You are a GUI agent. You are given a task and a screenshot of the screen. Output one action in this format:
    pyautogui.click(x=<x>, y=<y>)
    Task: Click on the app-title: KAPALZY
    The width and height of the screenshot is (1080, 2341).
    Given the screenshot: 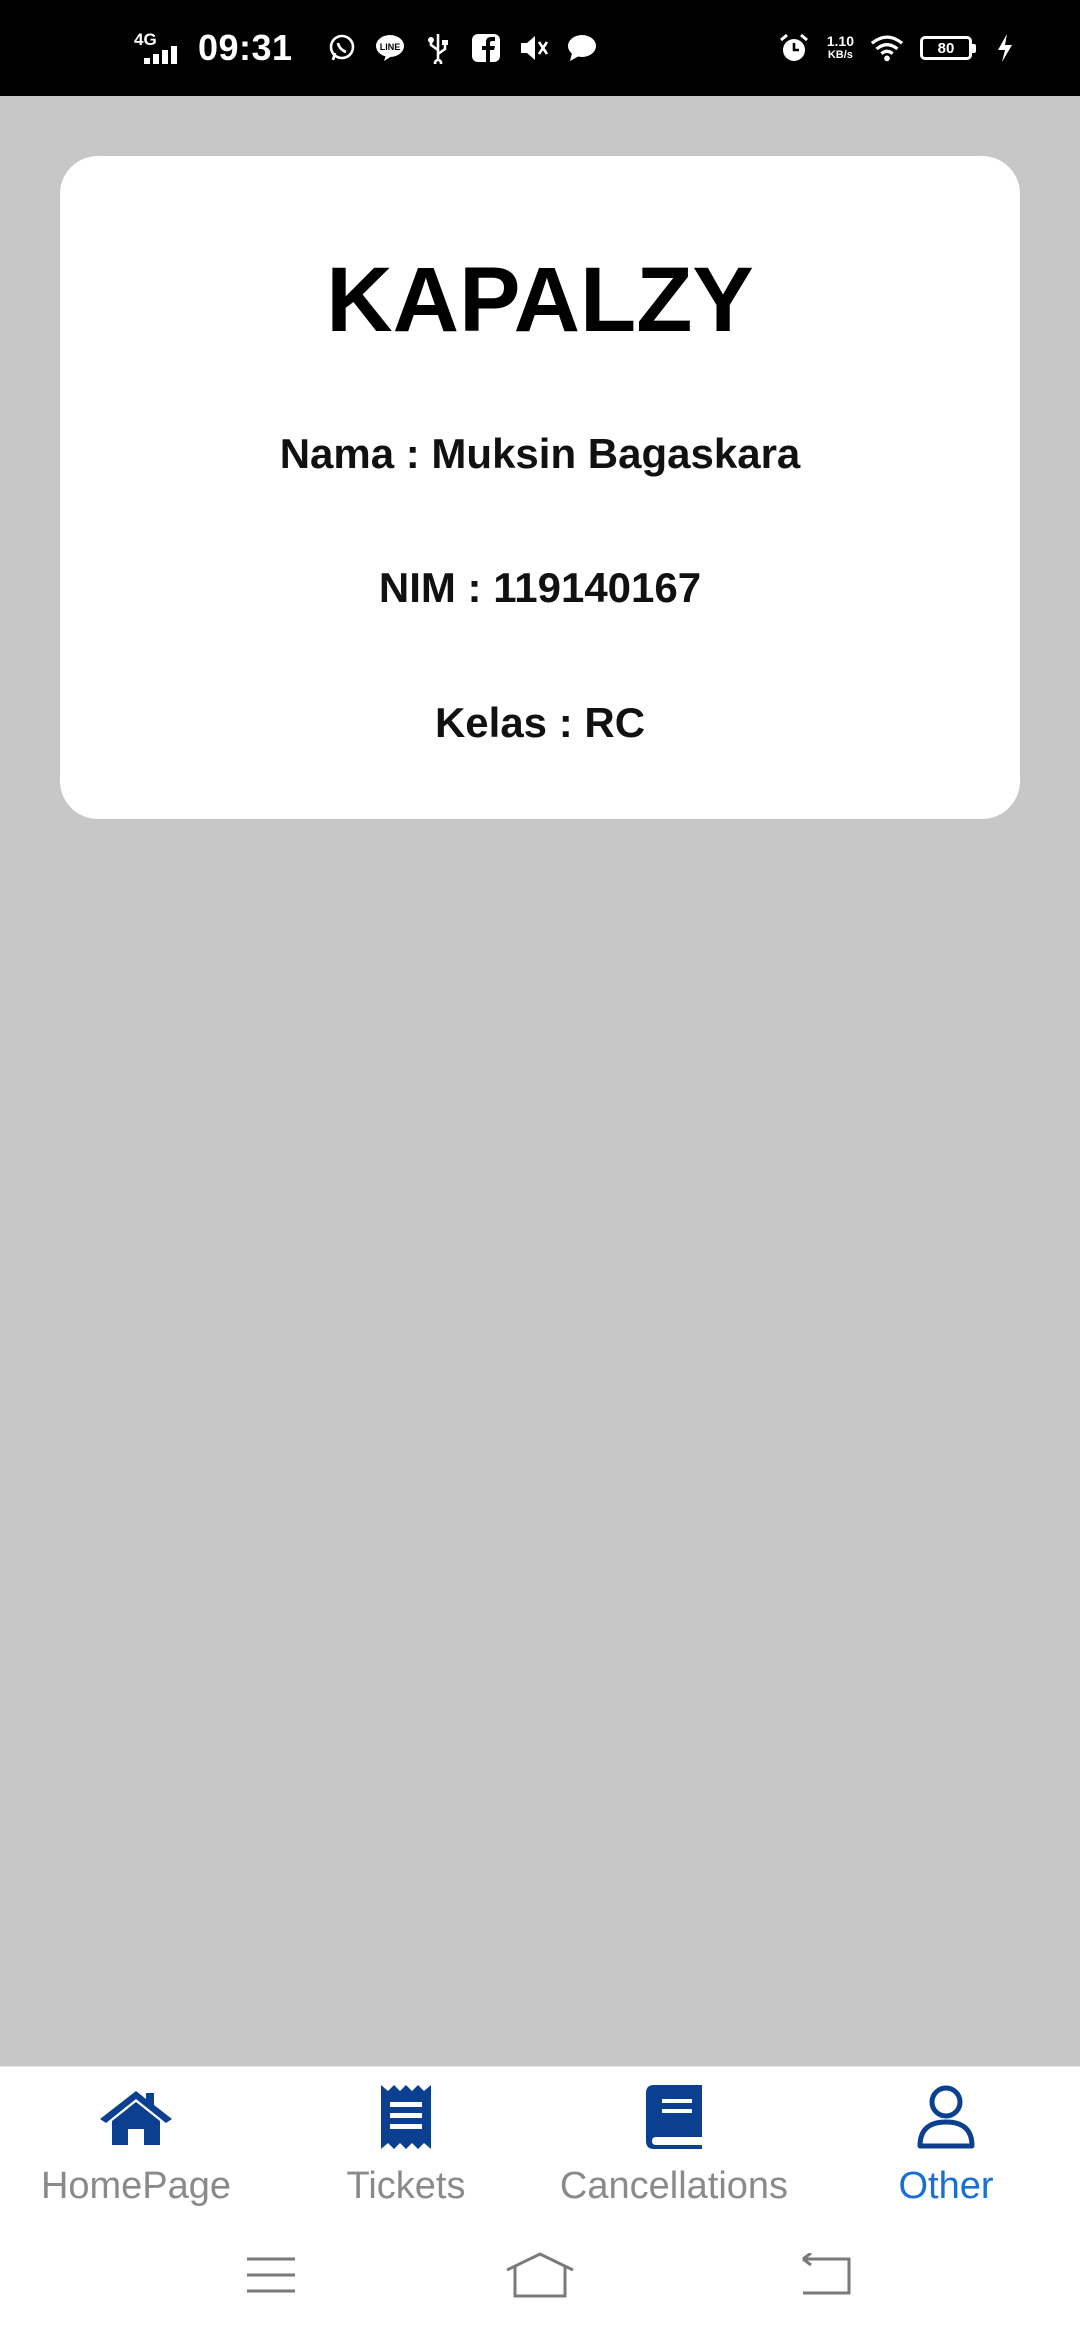 What is the action you would take?
    pyautogui.click(x=540, y=300)
    